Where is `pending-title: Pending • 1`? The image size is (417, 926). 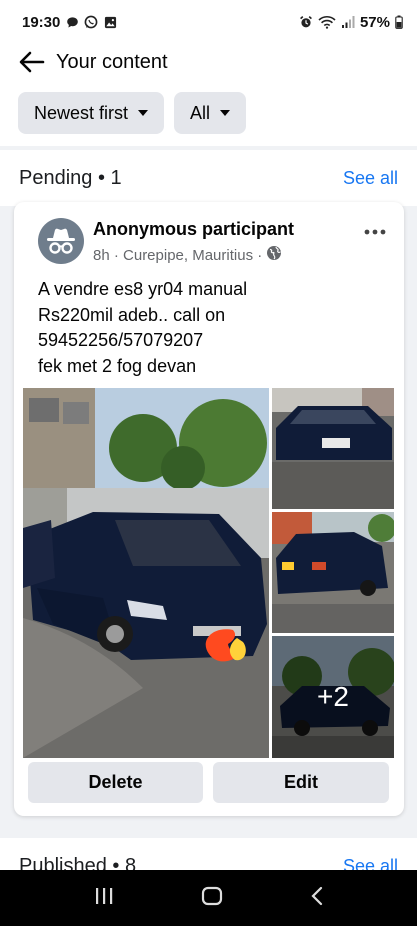 pending-title: Pending • 1 is located at coordinates (70, 177).